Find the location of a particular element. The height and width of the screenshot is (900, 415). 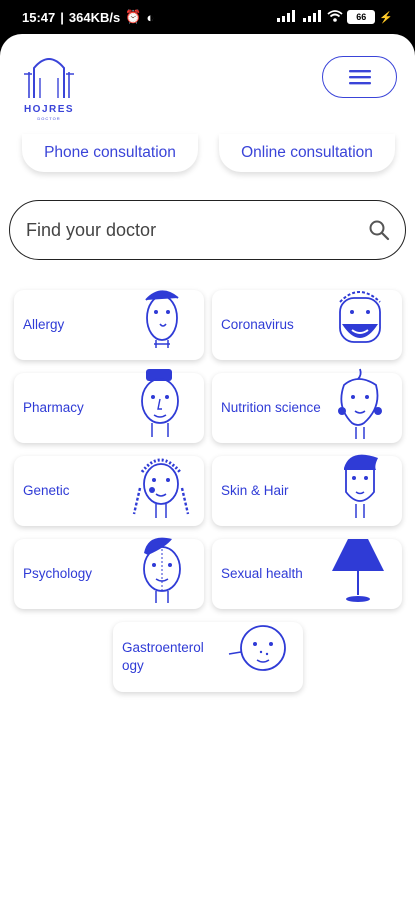

signal-icon is located at coordinates (288, 17).